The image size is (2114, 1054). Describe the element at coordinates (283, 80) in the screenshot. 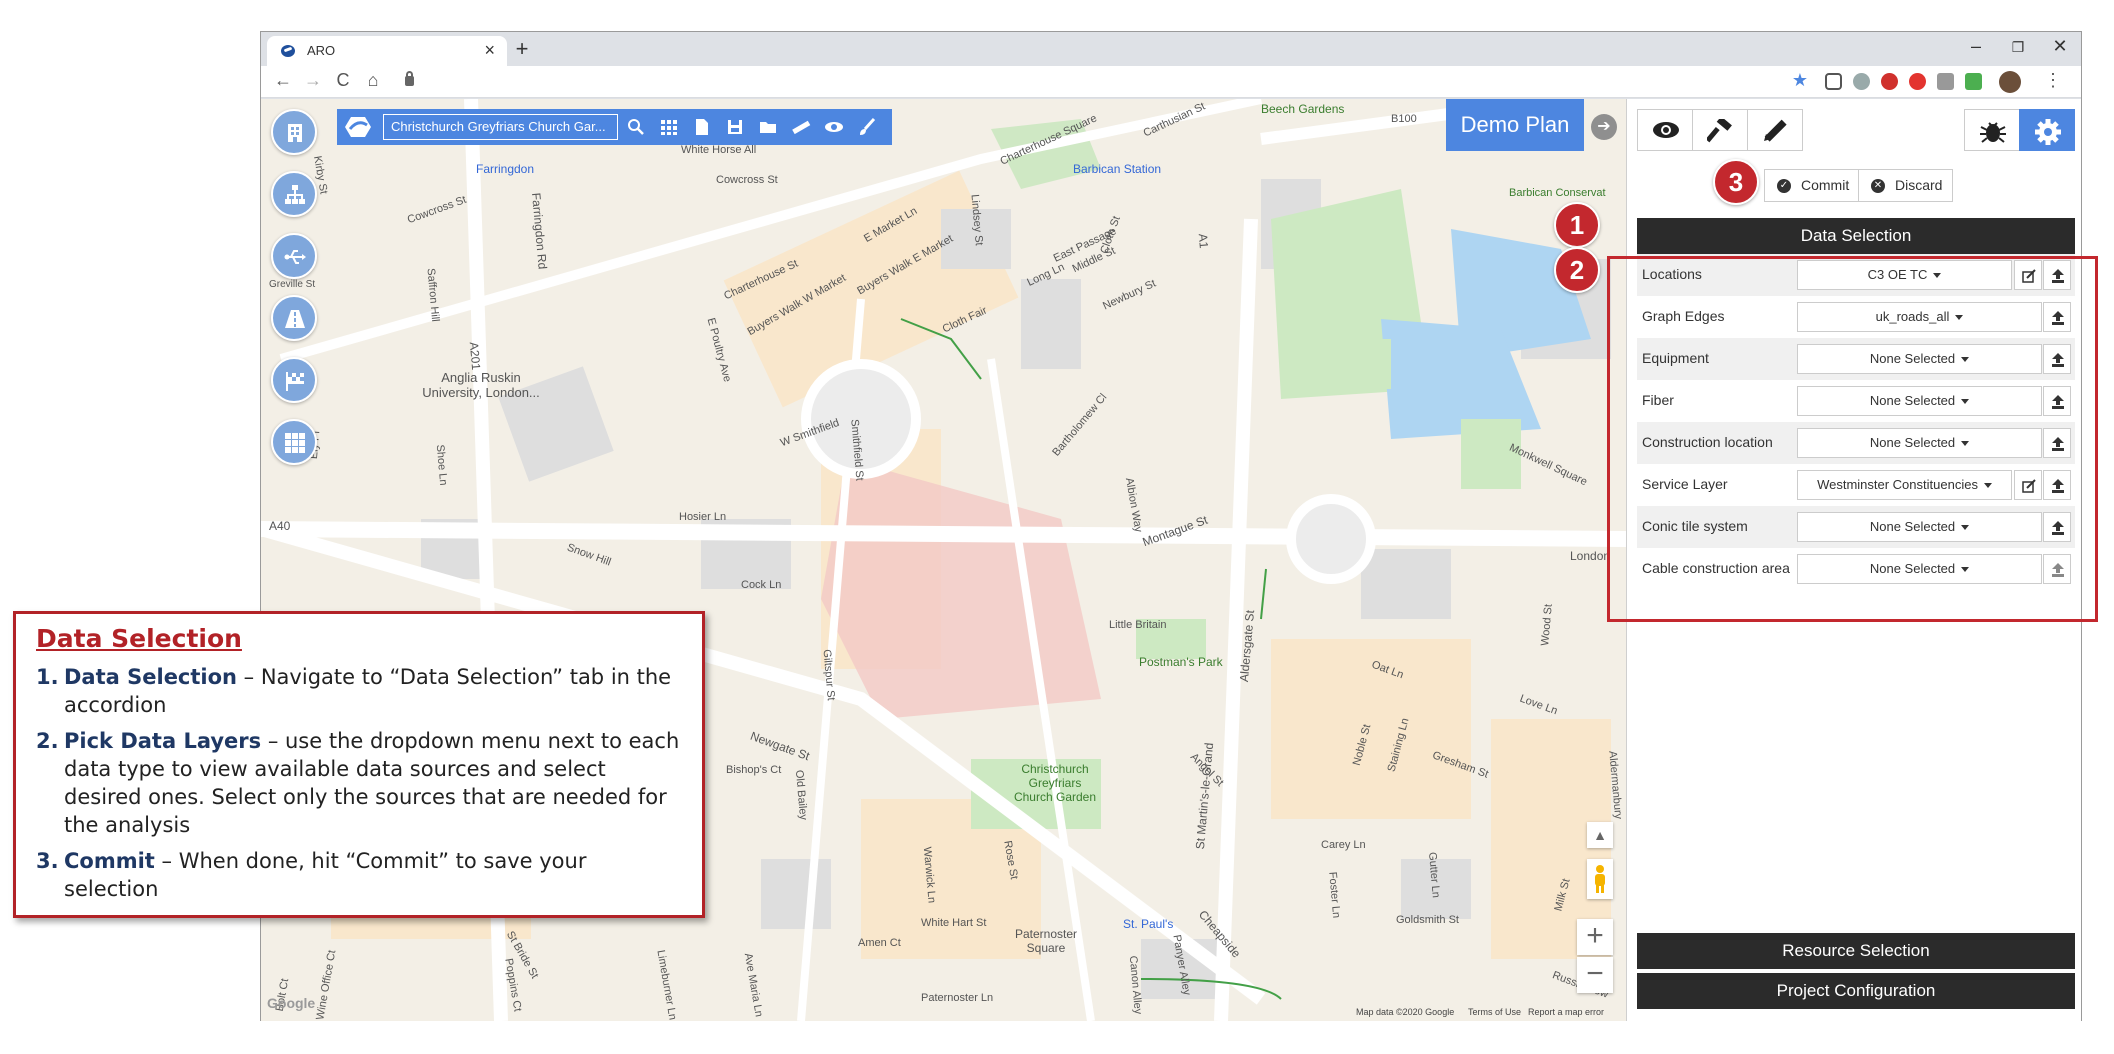

I see `back-button: ←` at that location.